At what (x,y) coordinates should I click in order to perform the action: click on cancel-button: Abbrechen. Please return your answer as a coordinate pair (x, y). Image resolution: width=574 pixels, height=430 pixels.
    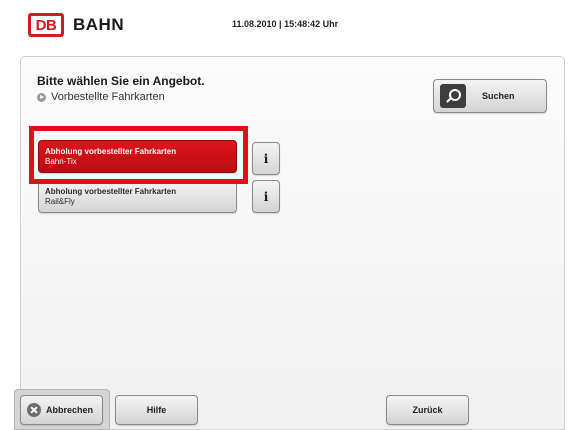
    Looking at the image, I should click on (61, 410).